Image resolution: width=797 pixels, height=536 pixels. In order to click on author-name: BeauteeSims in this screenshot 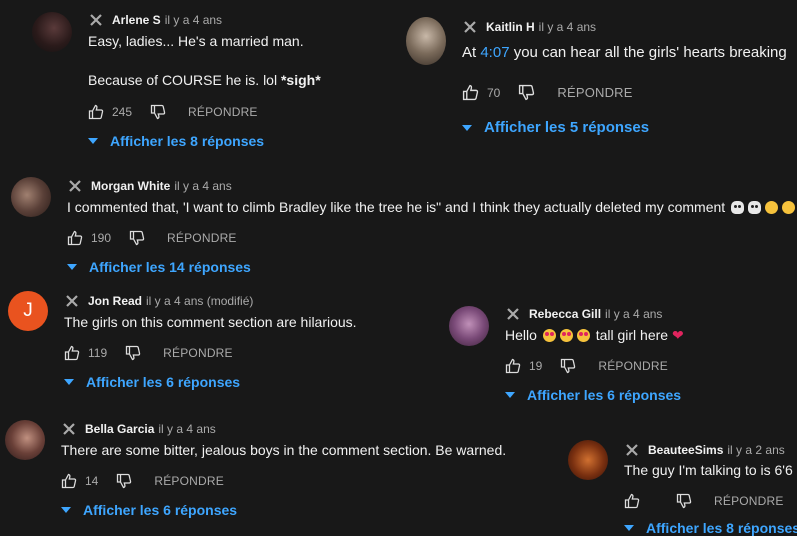, I will do `click(685, 450)`.